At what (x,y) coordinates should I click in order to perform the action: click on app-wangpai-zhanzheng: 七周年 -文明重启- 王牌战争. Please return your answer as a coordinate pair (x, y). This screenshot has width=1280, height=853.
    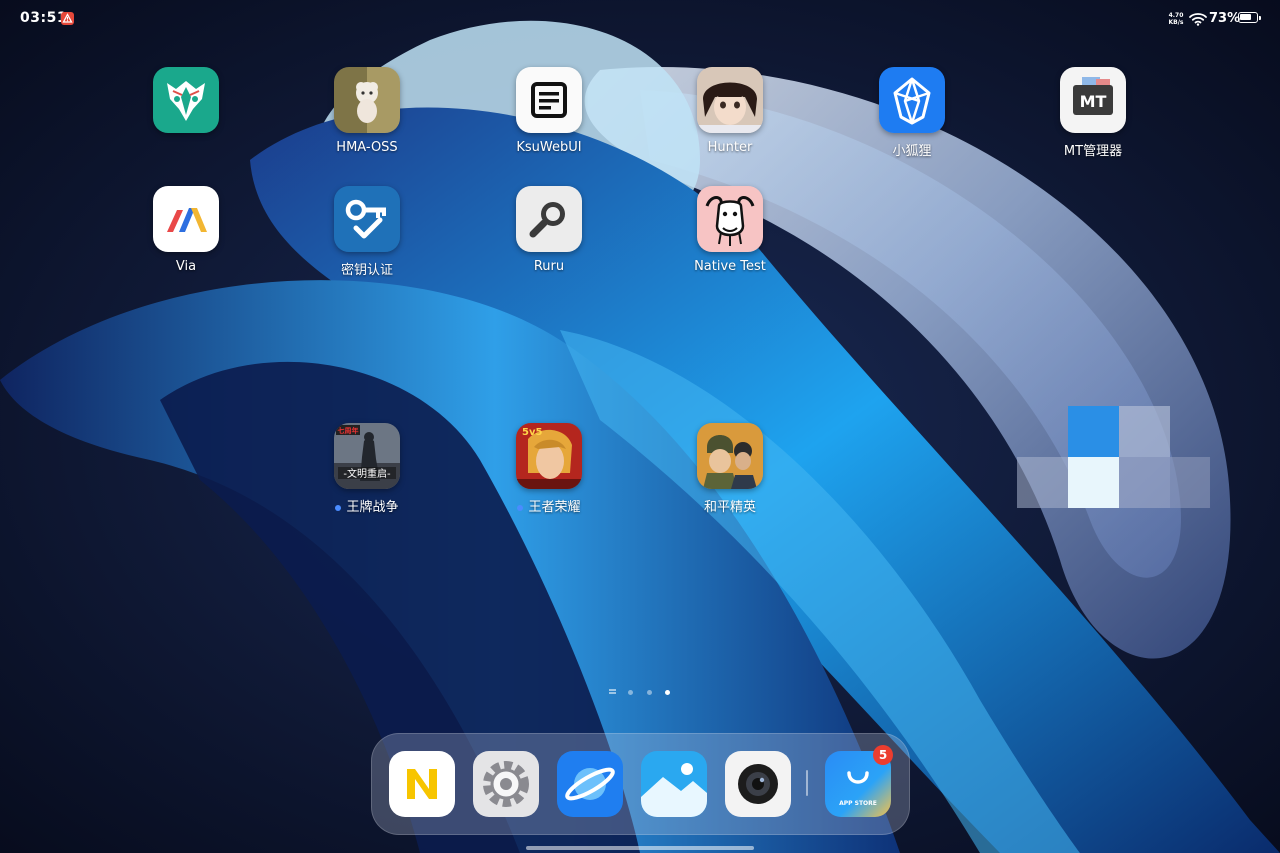
    Looking at the image, I should click on (367, 469).